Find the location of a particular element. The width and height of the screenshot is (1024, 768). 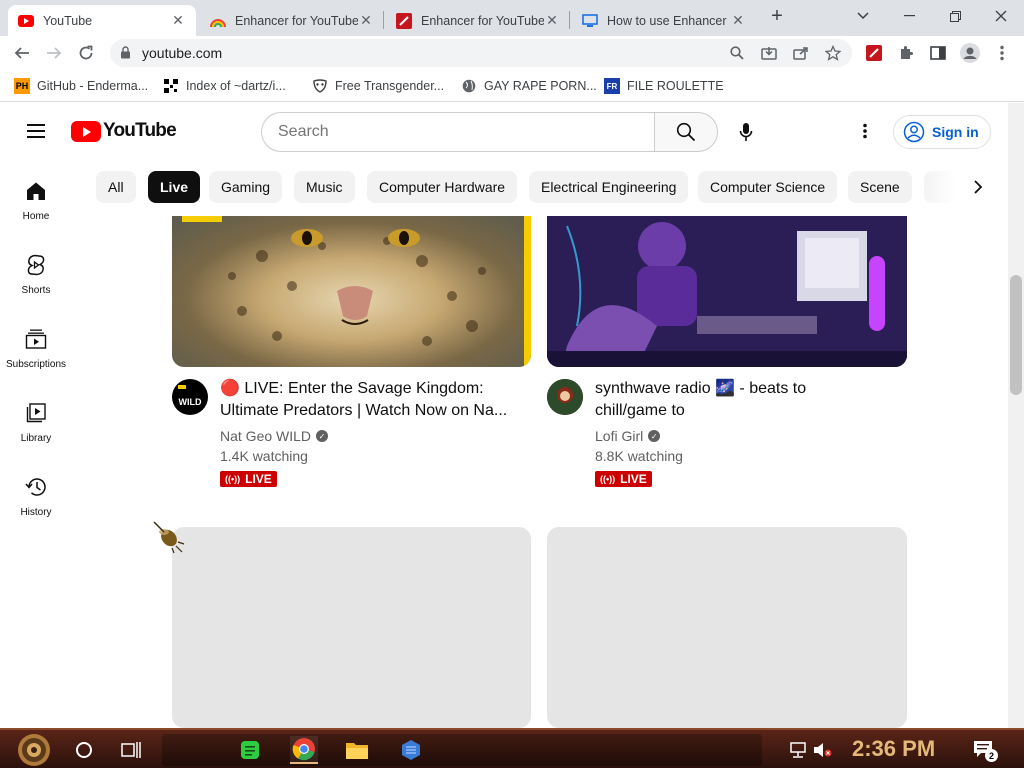

verified-check-icon: ✓ is located at coordinates (654, 436).